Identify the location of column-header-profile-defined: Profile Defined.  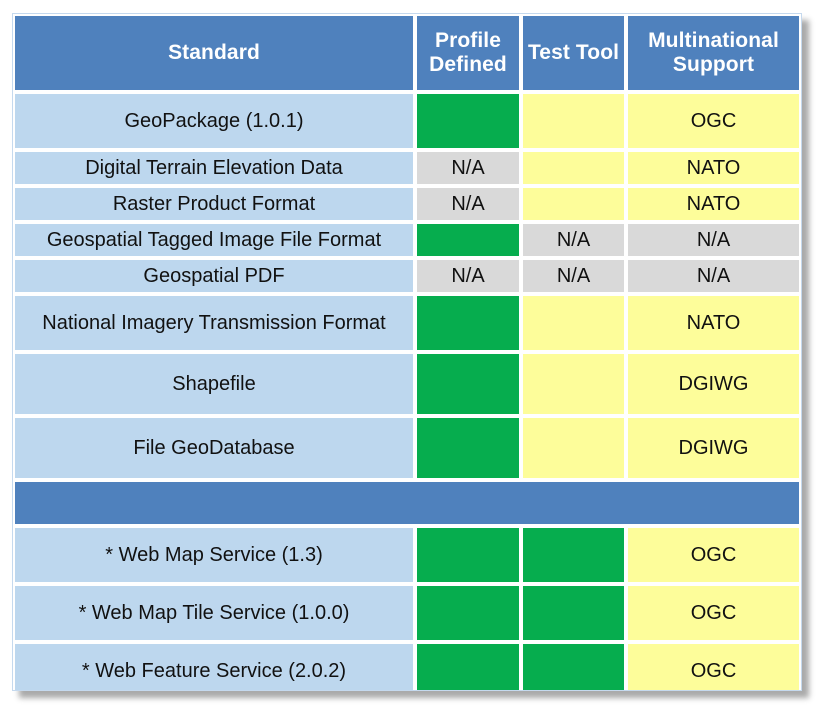
(468, 53).